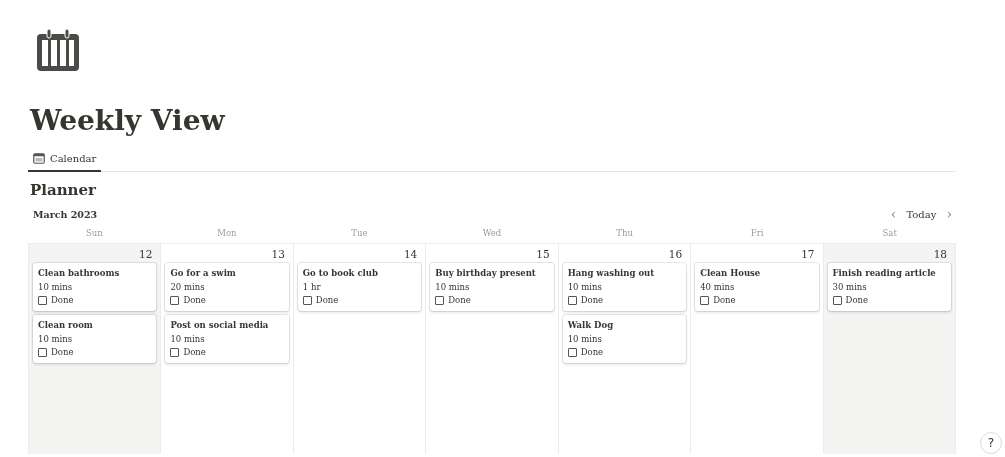 The width and height of the screenshot is (1005, 457). What do you see at coordinates (949, 214) in the screenshot?
I see `next-button: ›` at bounding box center [949, 214].